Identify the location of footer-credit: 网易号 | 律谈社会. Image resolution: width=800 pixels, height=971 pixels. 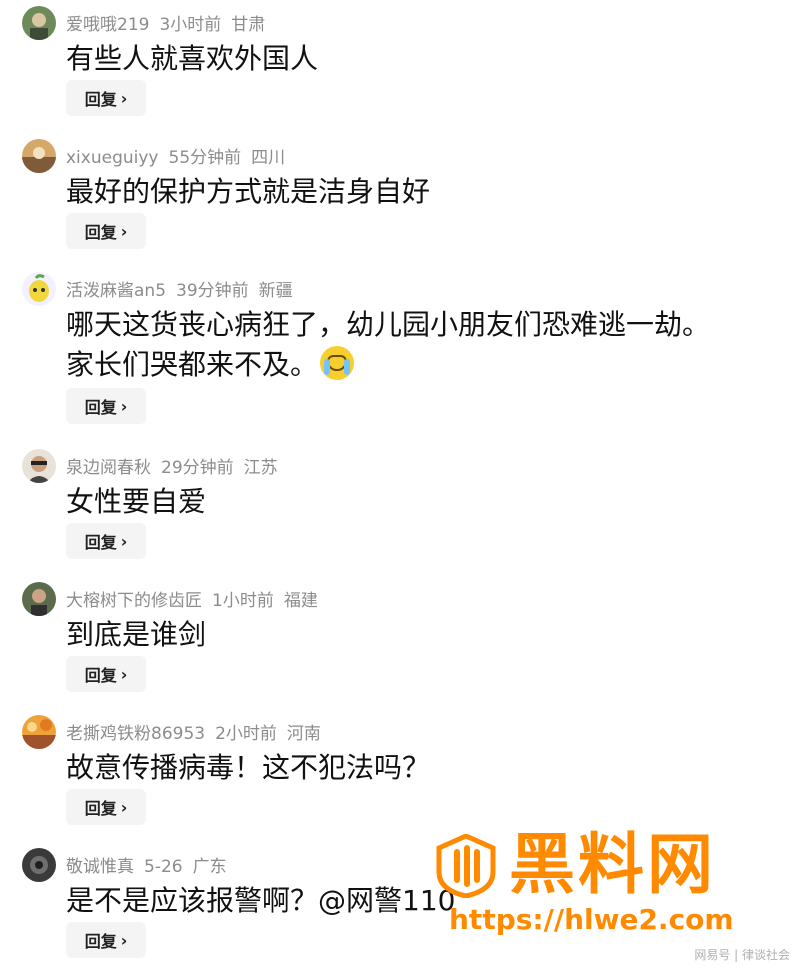
(742, 955).